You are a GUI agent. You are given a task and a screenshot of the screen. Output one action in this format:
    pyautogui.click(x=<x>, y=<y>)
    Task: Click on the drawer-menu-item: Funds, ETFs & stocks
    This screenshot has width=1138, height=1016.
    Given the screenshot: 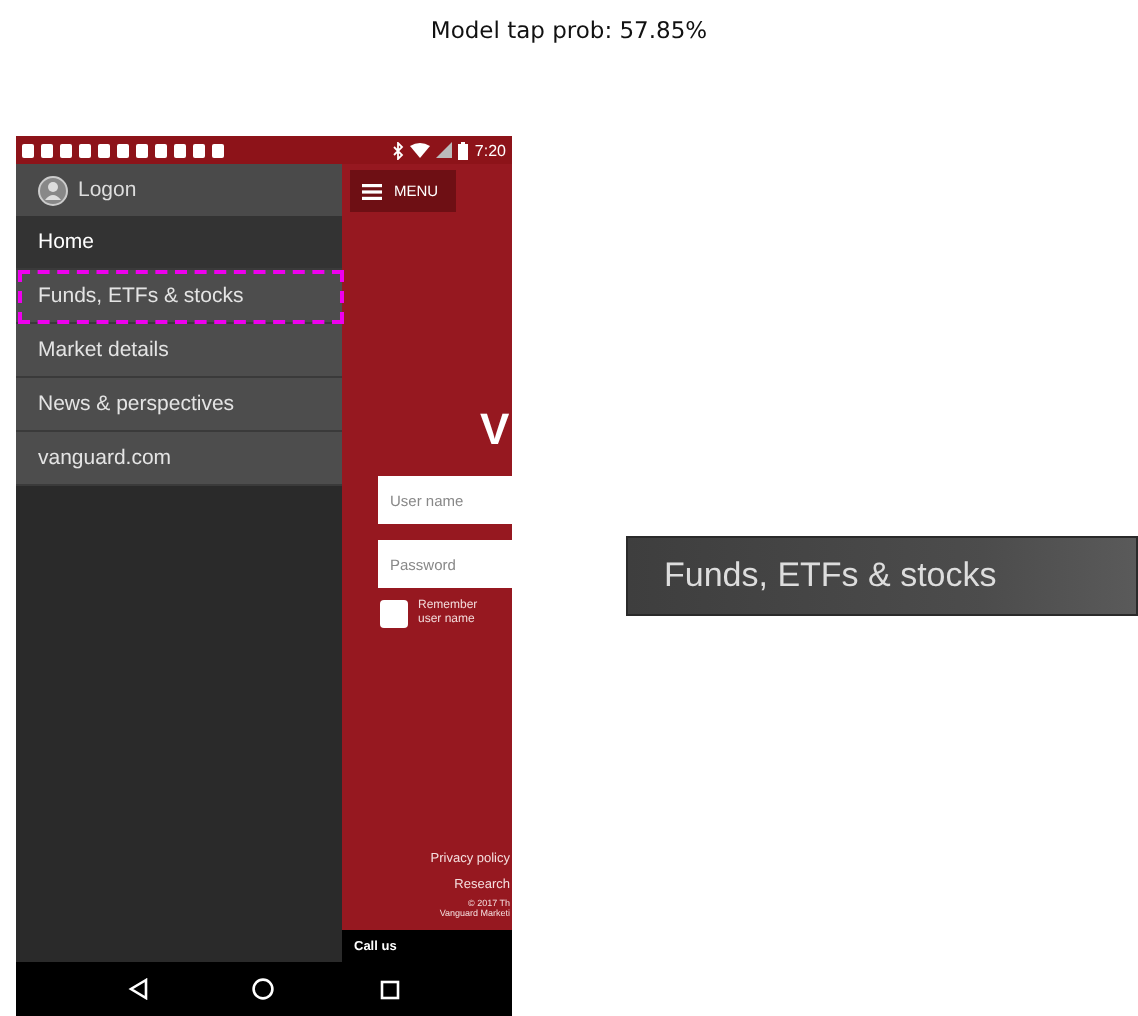 What is the action you would take?
    pyautogui.click(x=179, y=297)
    